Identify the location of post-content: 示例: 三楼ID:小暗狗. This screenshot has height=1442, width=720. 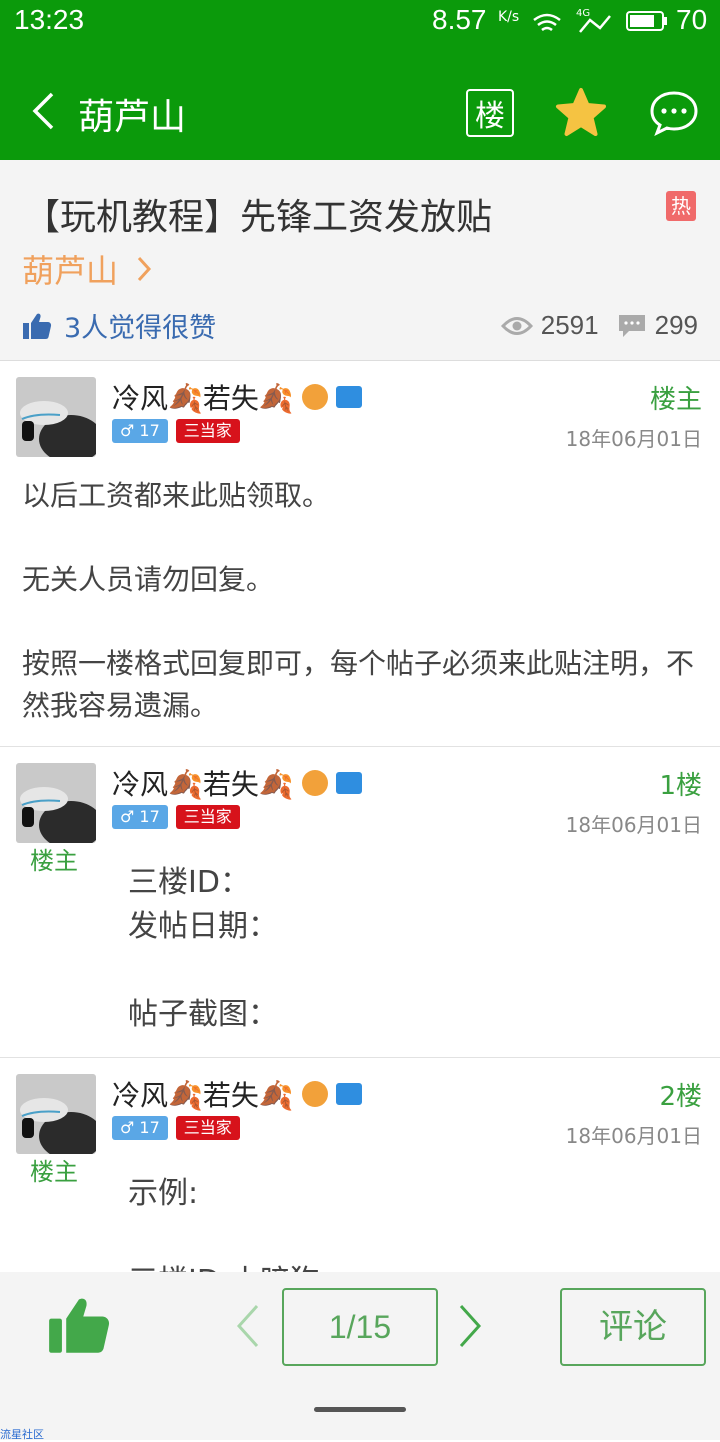
(224, 1224).